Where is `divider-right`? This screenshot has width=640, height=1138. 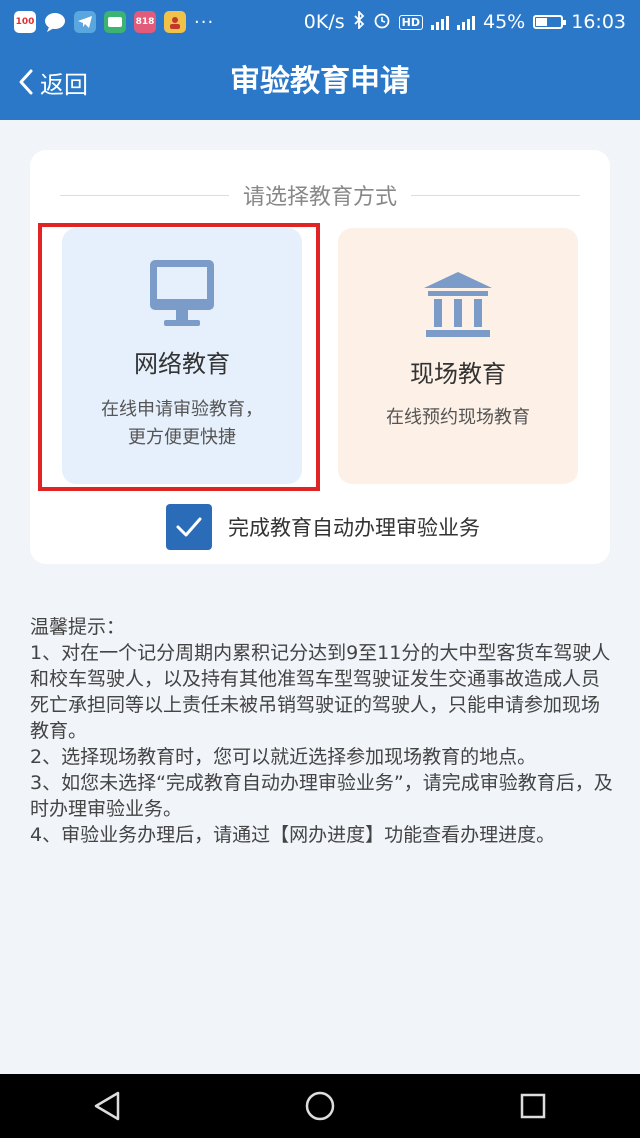
divider-right is located at coordinates (496, 195).